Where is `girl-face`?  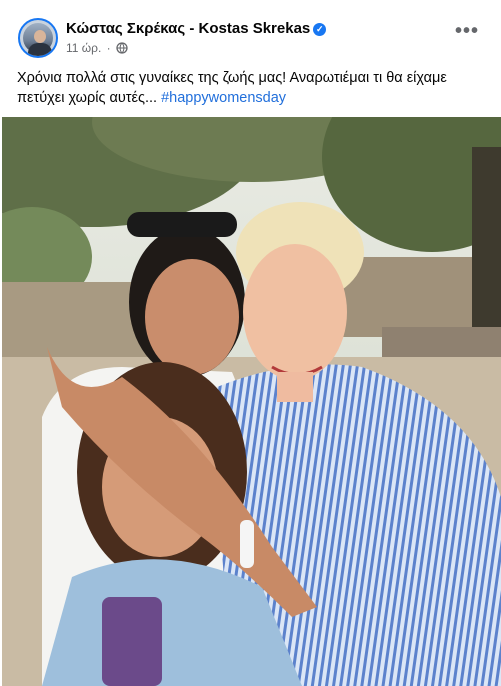
girl-face is located at coordinates (192, 317).